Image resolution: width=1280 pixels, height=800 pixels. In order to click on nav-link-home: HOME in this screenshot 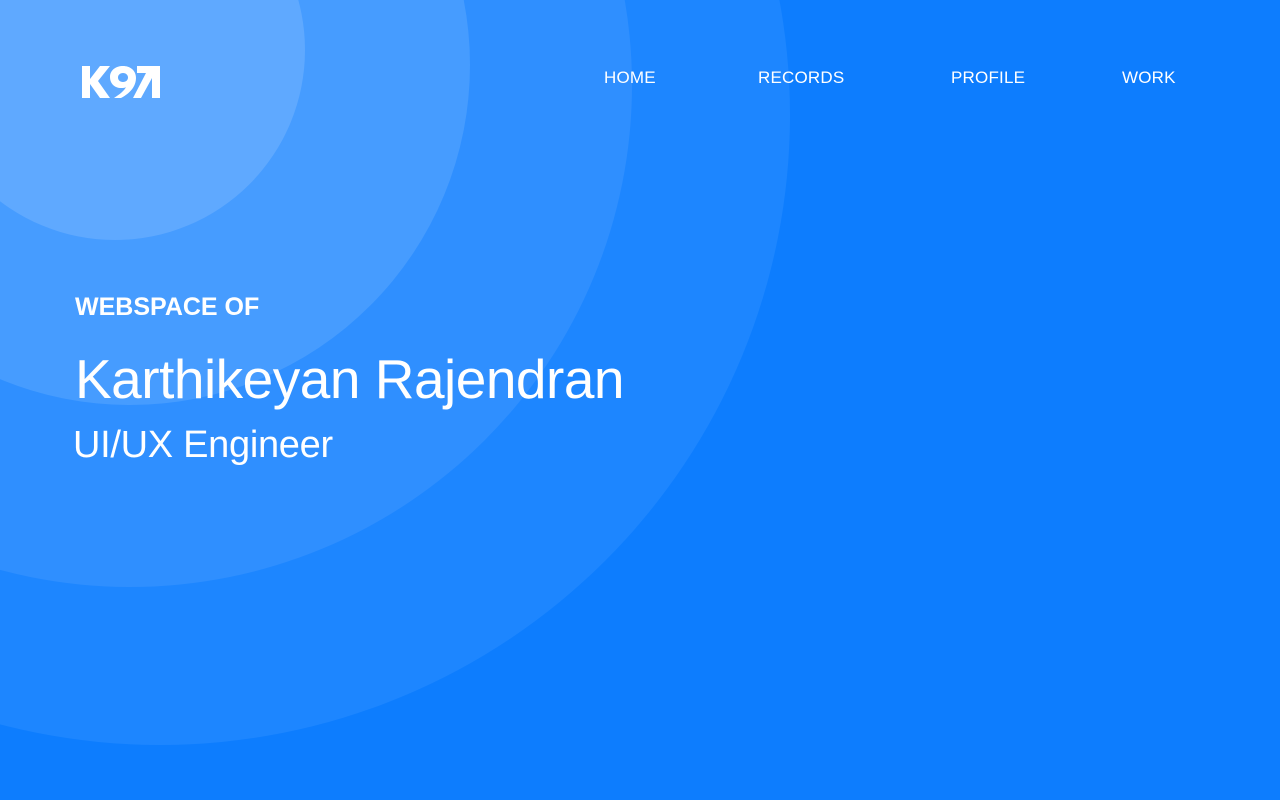, I will do `click(630, 78)`.